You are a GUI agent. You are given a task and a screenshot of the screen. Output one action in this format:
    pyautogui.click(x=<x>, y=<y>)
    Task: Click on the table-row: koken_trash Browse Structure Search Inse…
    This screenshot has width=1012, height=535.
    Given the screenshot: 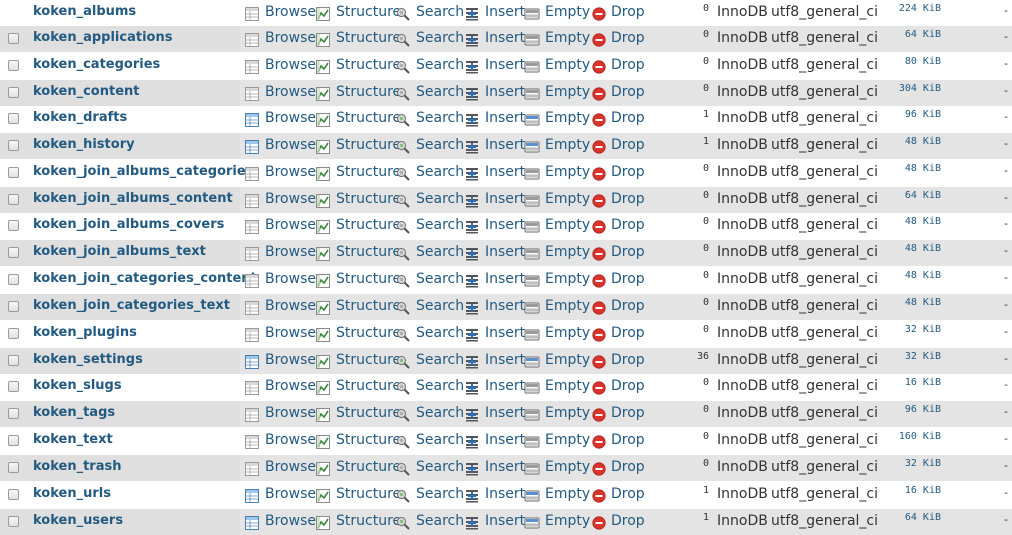 What is the action you would take?
    pyautogui.click(x=506, y=468)
    